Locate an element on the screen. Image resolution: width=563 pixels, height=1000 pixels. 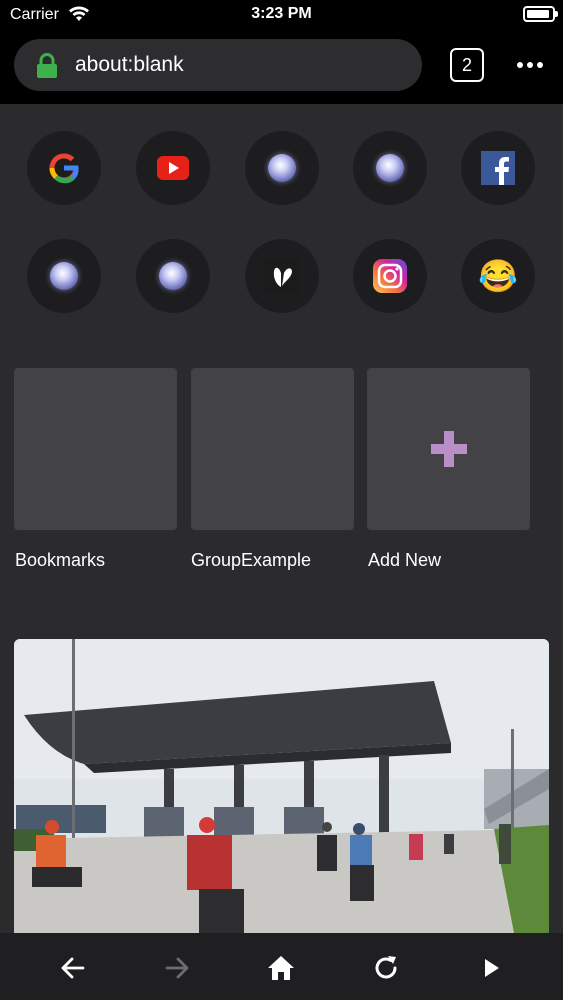
facebook-icon is located at coordinates (498, 168).